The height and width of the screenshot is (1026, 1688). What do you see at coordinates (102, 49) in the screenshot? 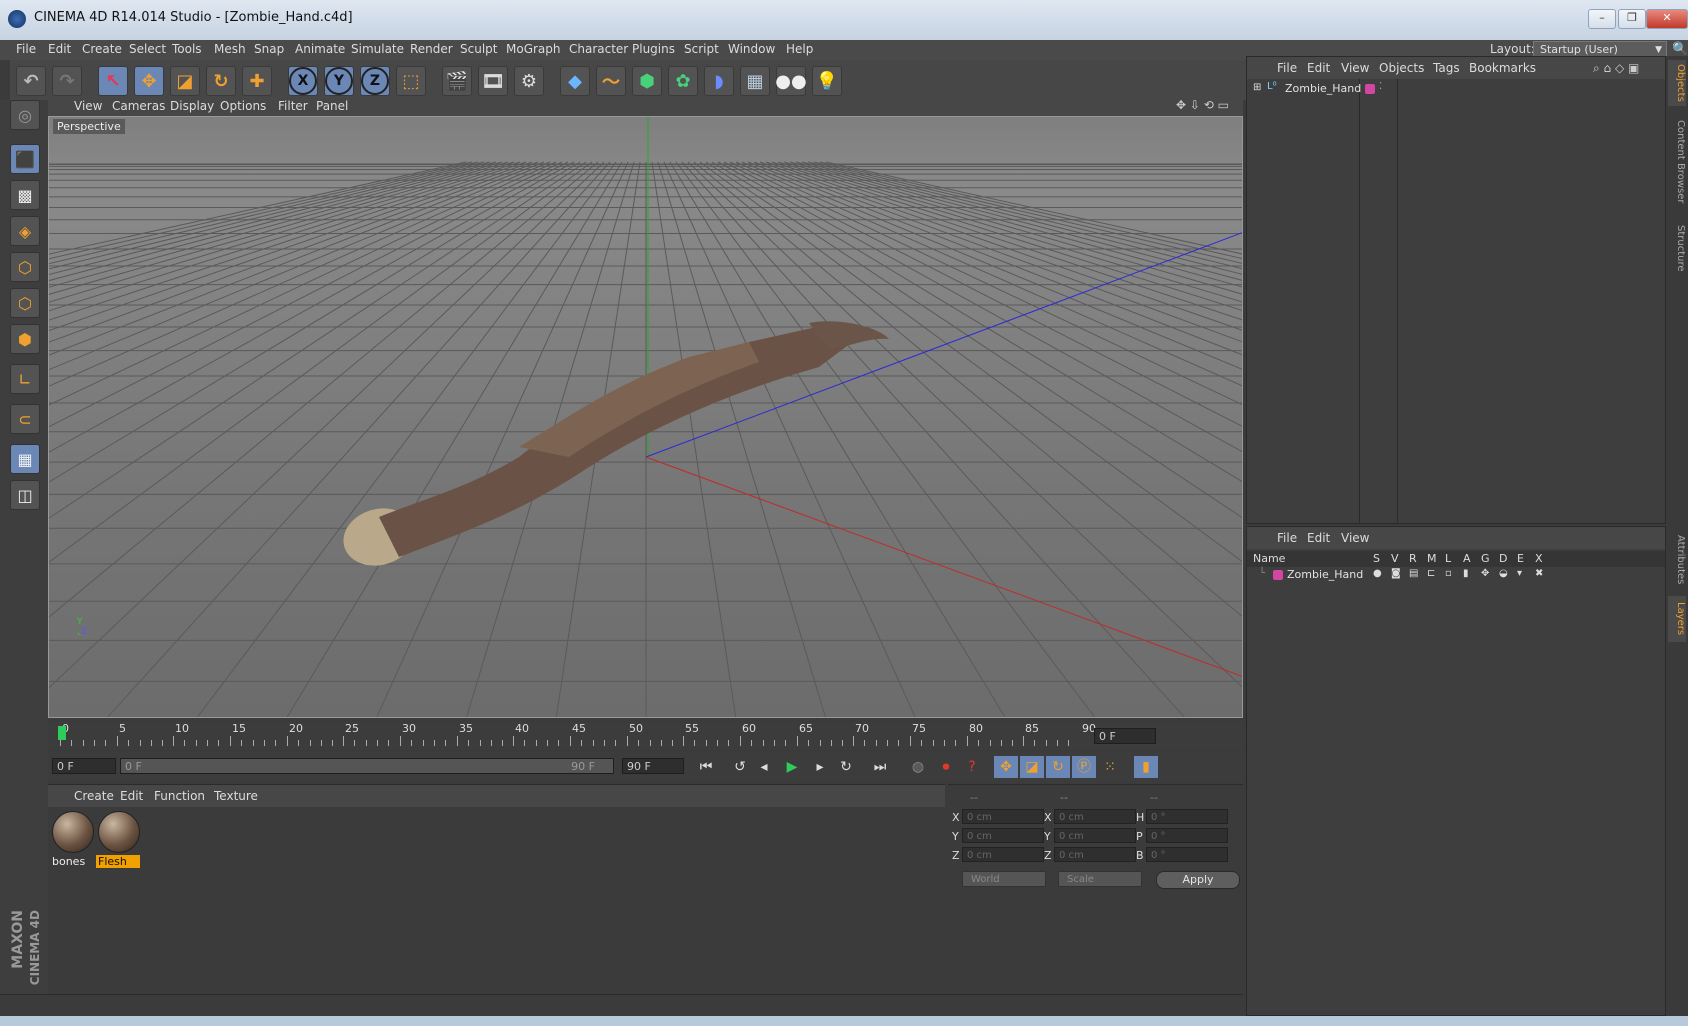
I see `menu-create: Create` at bounding box center [102, 49].